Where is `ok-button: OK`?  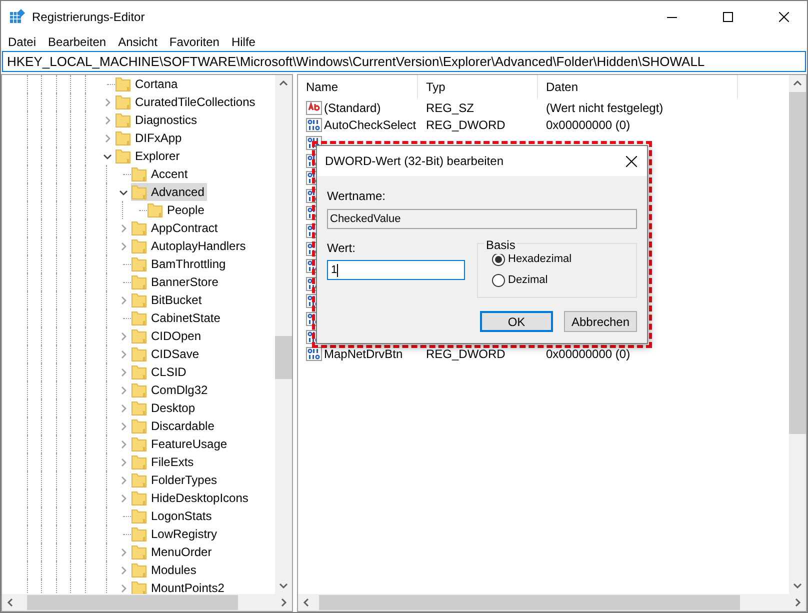
ok-button: OK is located at coordinates (516, 321).